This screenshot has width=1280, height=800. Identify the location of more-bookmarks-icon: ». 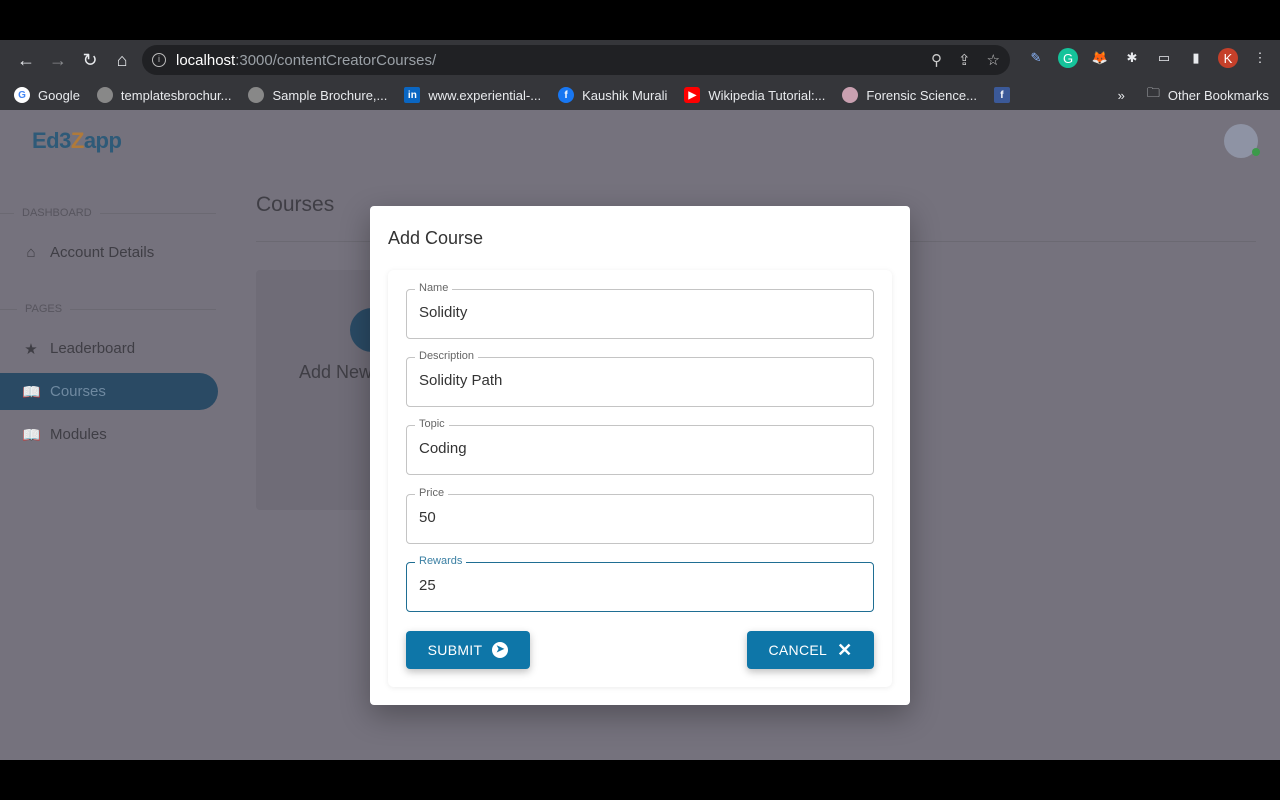
(1121, 95).